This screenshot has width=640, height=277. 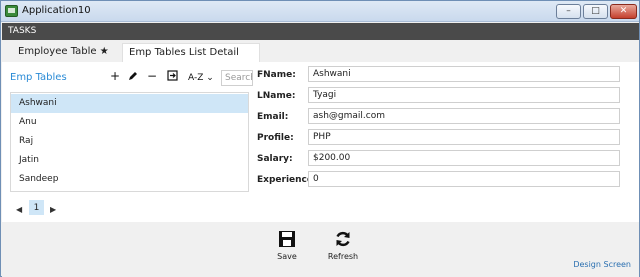 I want to click on fname-field: Ashwani, so click(x=464, y=74).